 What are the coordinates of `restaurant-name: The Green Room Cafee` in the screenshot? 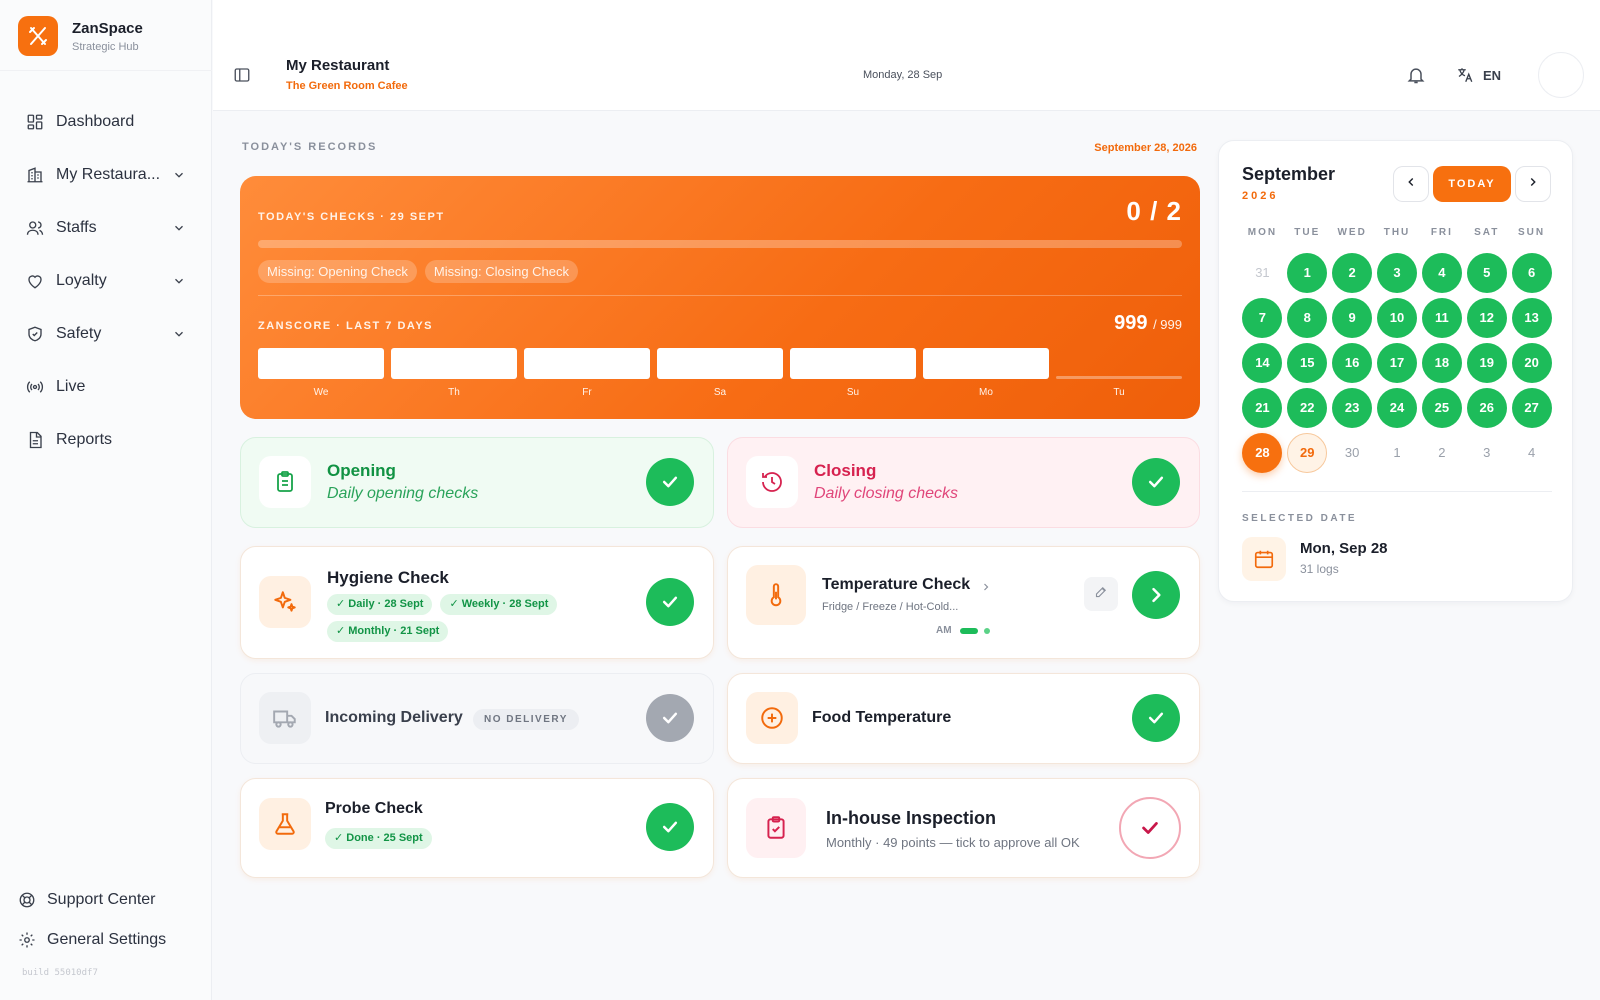 It's located at (347, 86).